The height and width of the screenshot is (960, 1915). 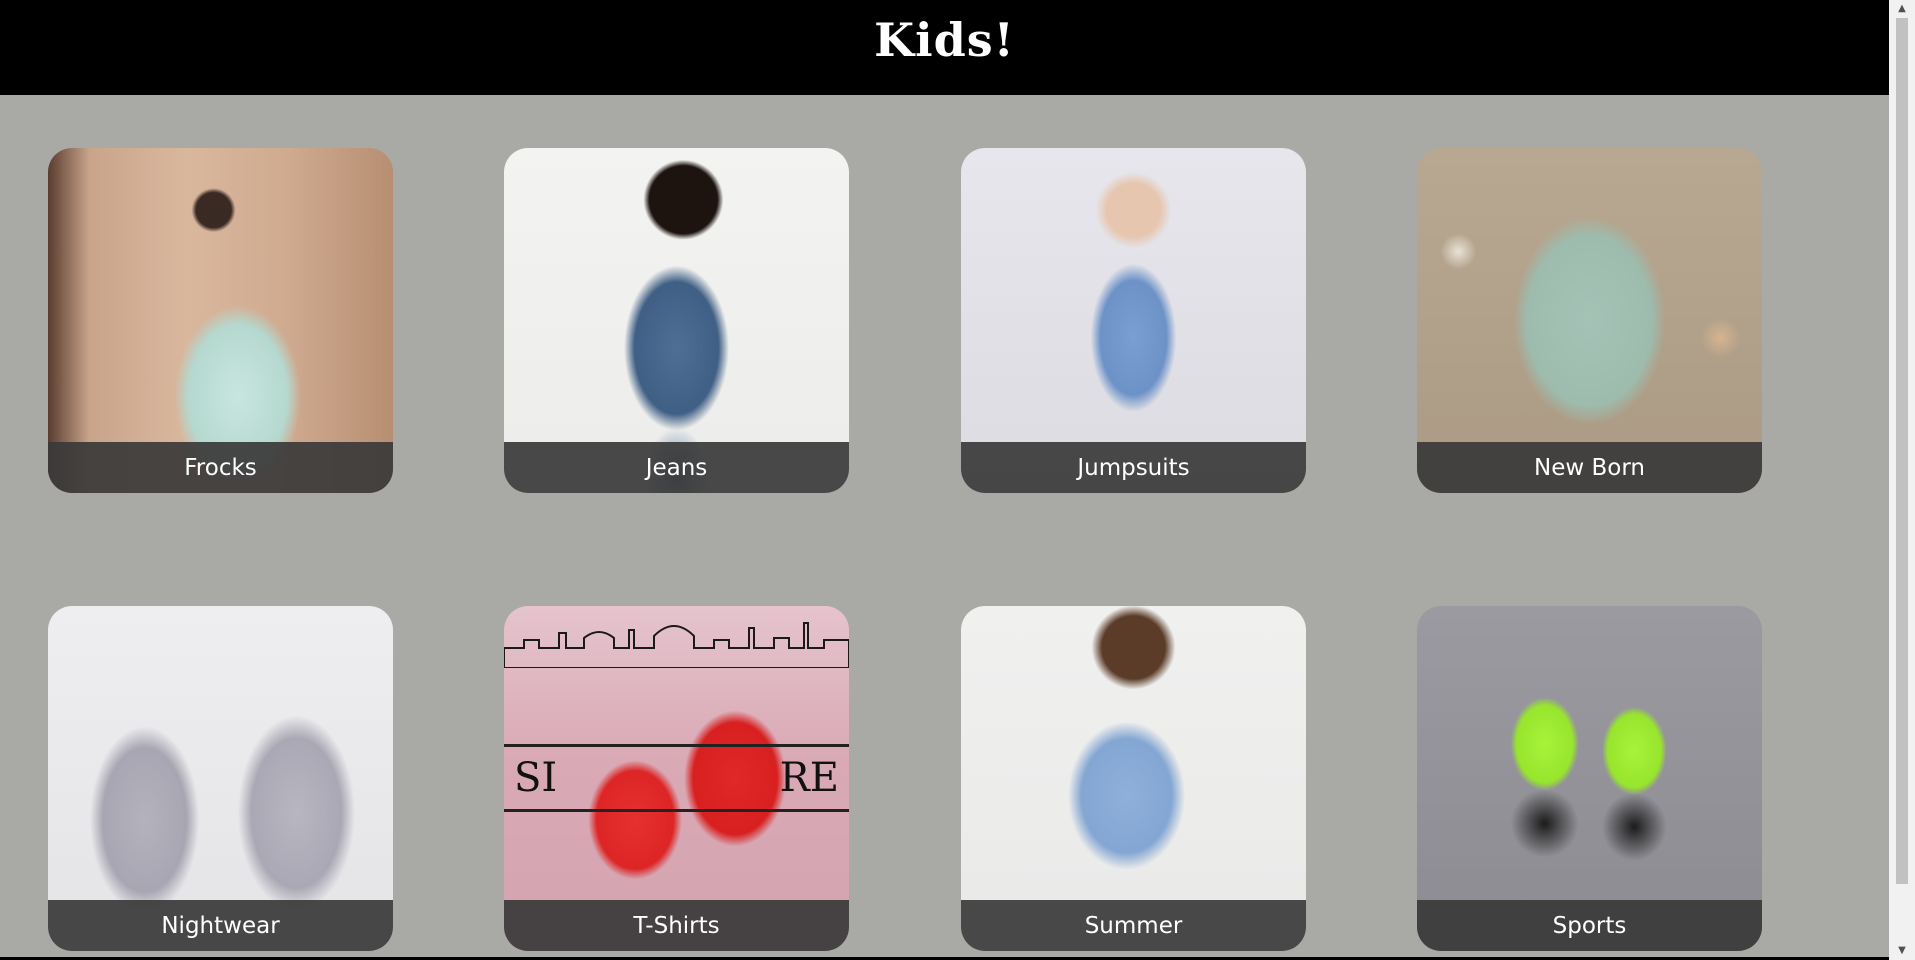 I want to click on scrollbar-thumb, so click(x=1902, y=451).